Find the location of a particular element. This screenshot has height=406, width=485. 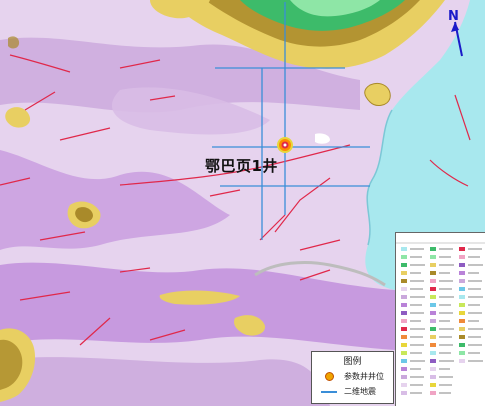

well-marker is located at coordinates (285, 145).